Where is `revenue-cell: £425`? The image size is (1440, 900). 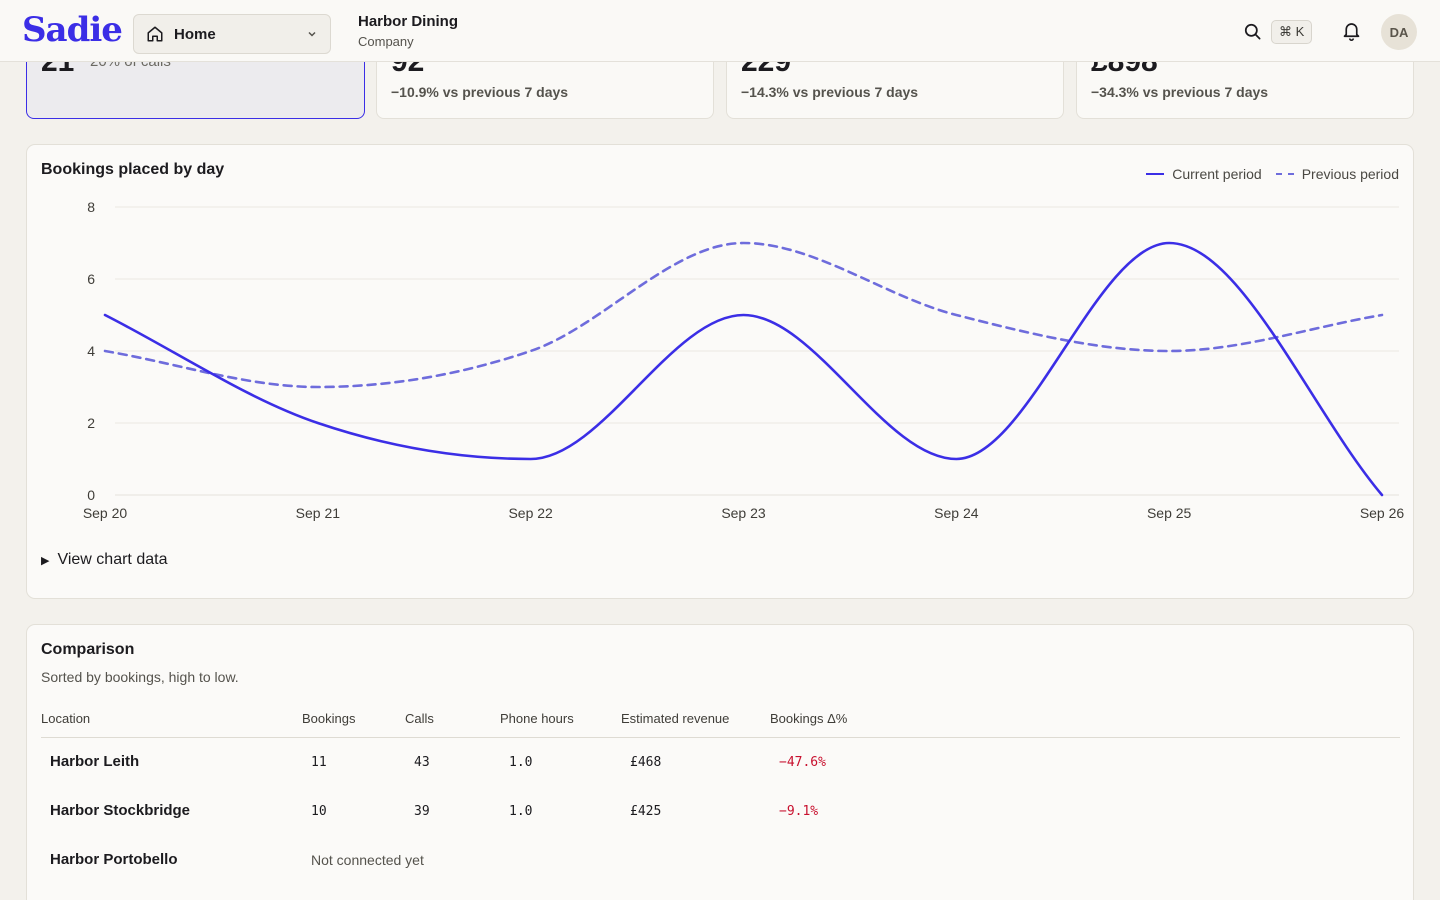
revenue-cell: £425 is located at coordinates (646, 811).